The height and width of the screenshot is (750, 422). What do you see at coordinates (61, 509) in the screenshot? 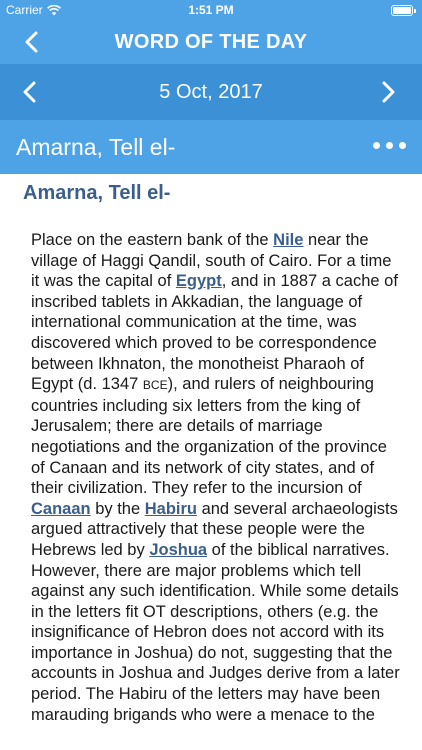
I see `link-canaan: Canaan` at bounding box center [61, 509].